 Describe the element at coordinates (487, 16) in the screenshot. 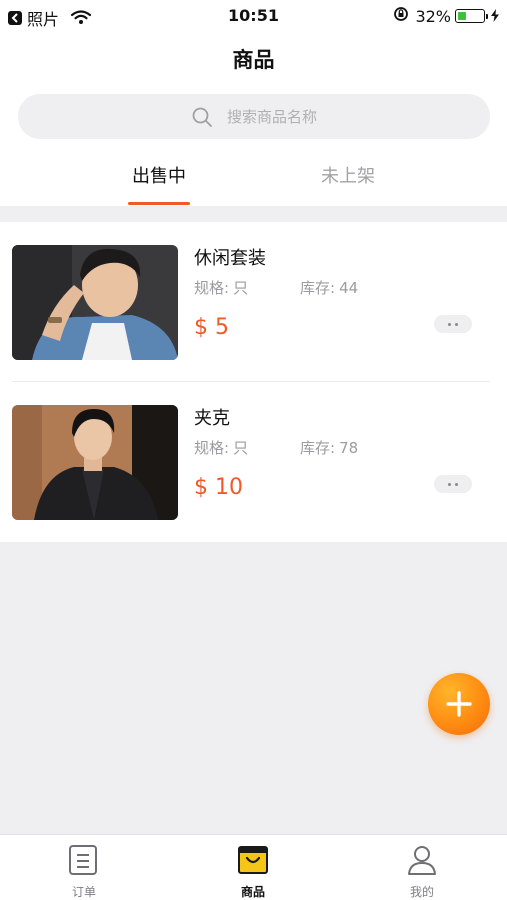

I see `battery-tip` at that location.